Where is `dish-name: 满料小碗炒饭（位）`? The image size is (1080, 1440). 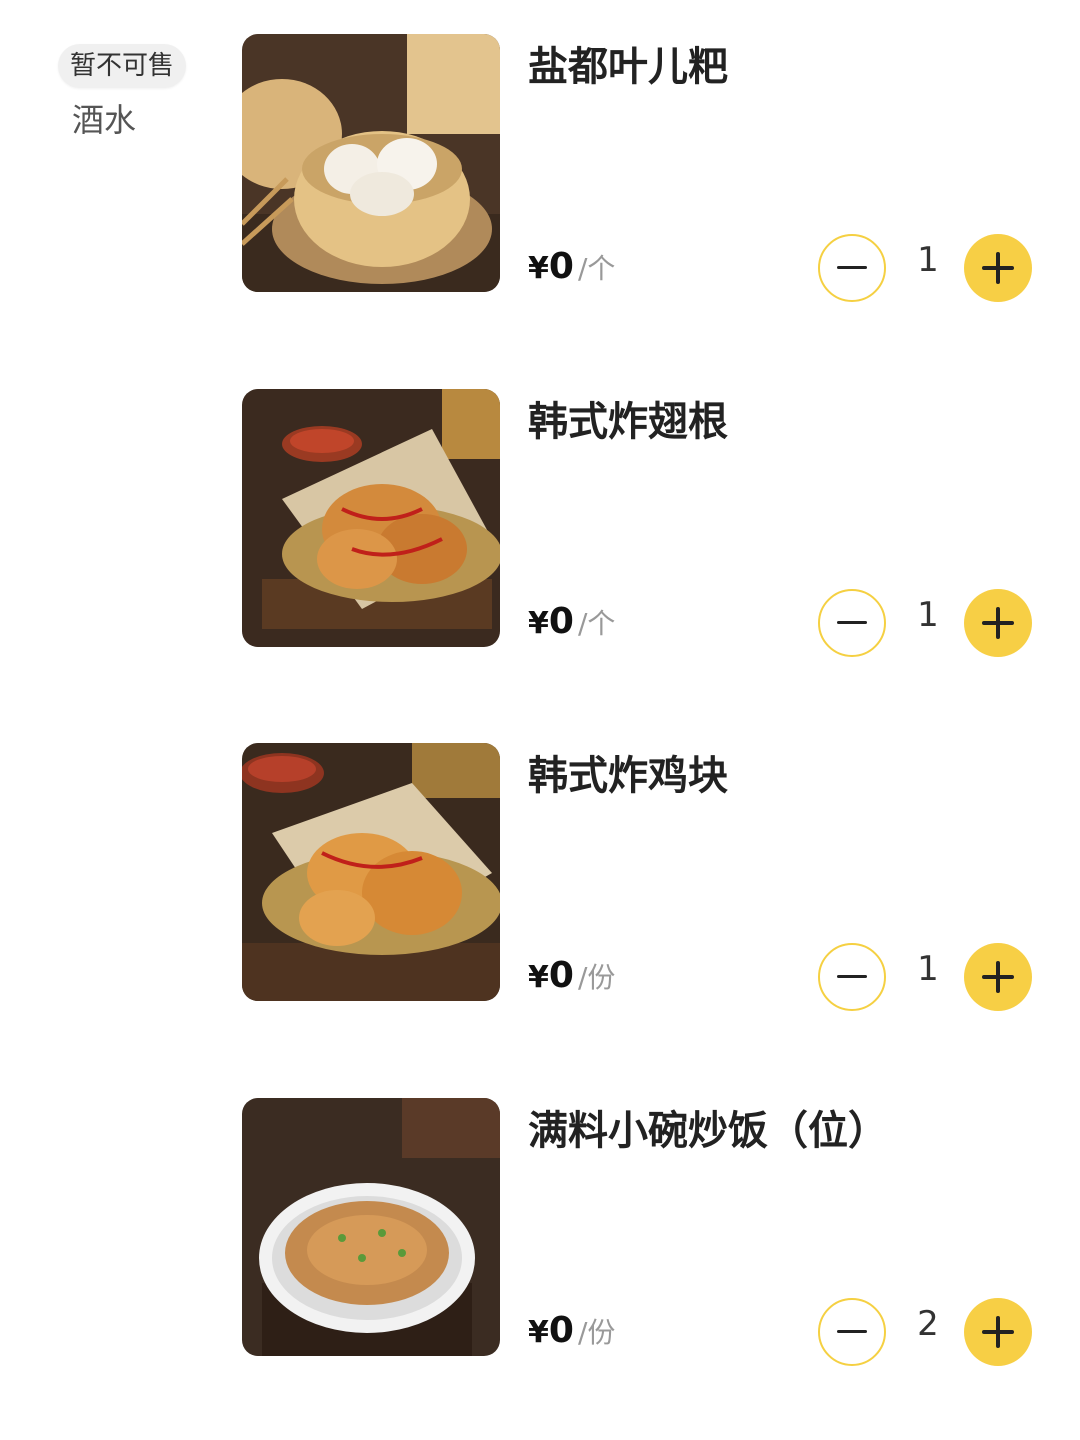 dish-name: 满料小碗炒饭（位） is located at coordinates (708, 1131).